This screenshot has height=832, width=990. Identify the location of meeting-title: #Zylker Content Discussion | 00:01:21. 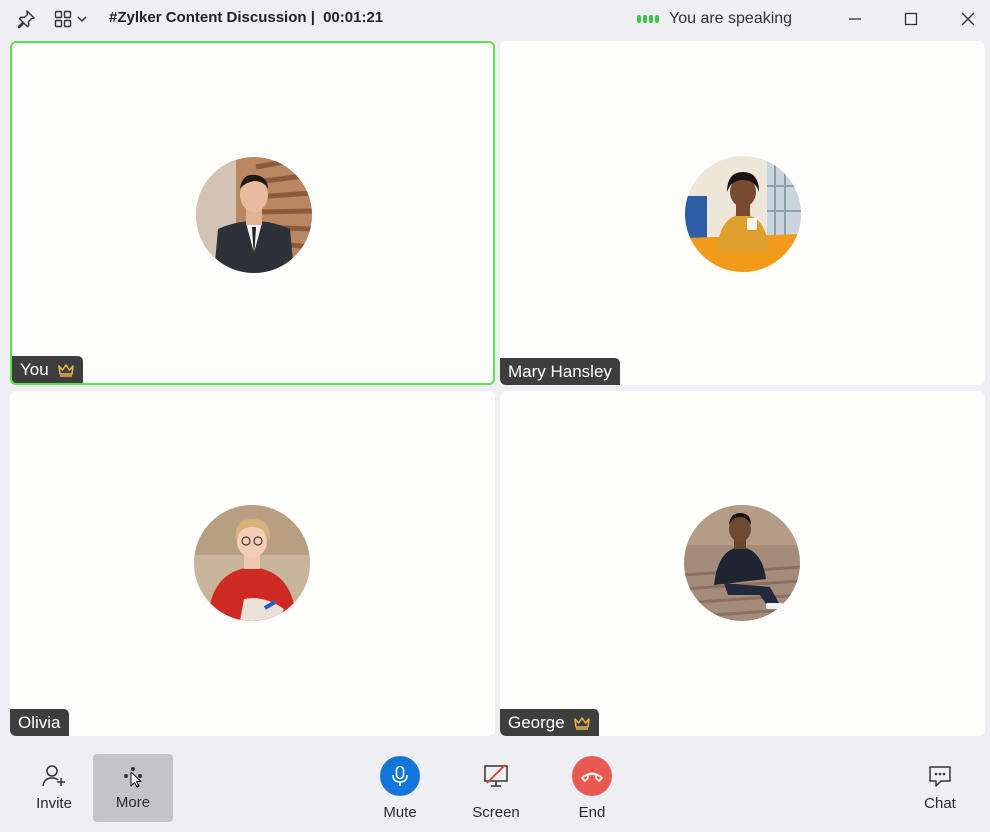
(246, 17).